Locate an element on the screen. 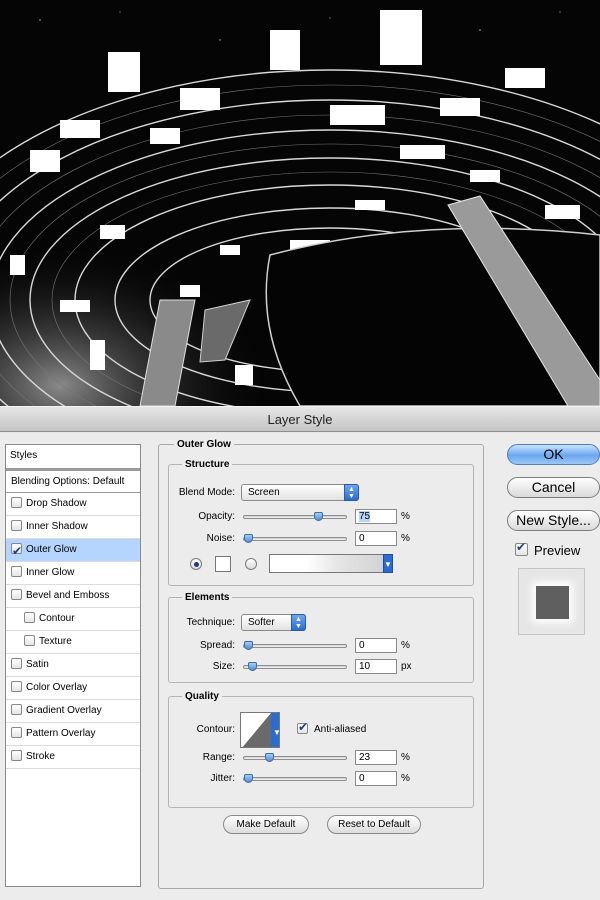 The image size is (600, 900). structure-title: Structure is located at coordinates (207, 464).